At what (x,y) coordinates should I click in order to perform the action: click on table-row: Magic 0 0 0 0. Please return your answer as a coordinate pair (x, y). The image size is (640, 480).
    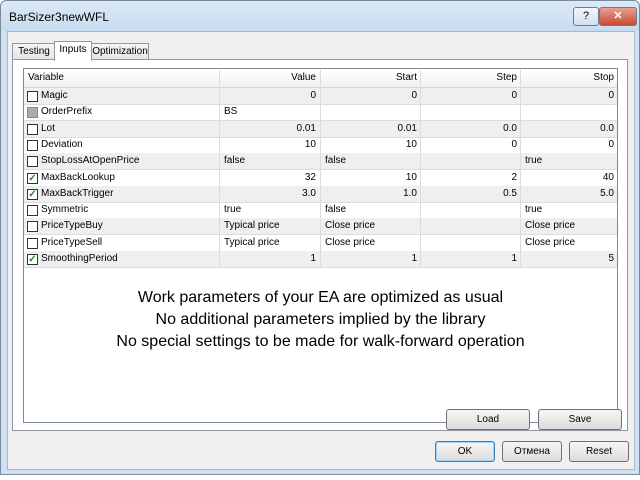
    Looking at the image, I should click on (320, 96).